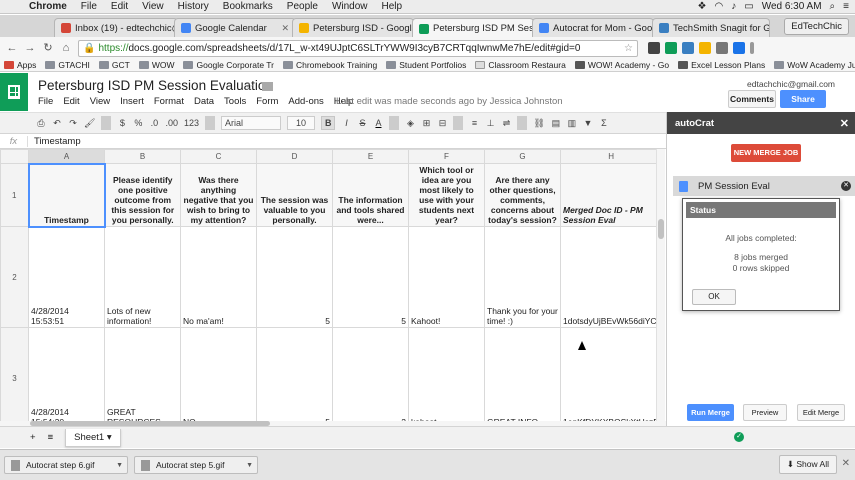 The image size is (855, 480). What do you see at coordinates (193, 6) in the screenshot?
I see `menu-history: History` at bounding box center [193, 6].